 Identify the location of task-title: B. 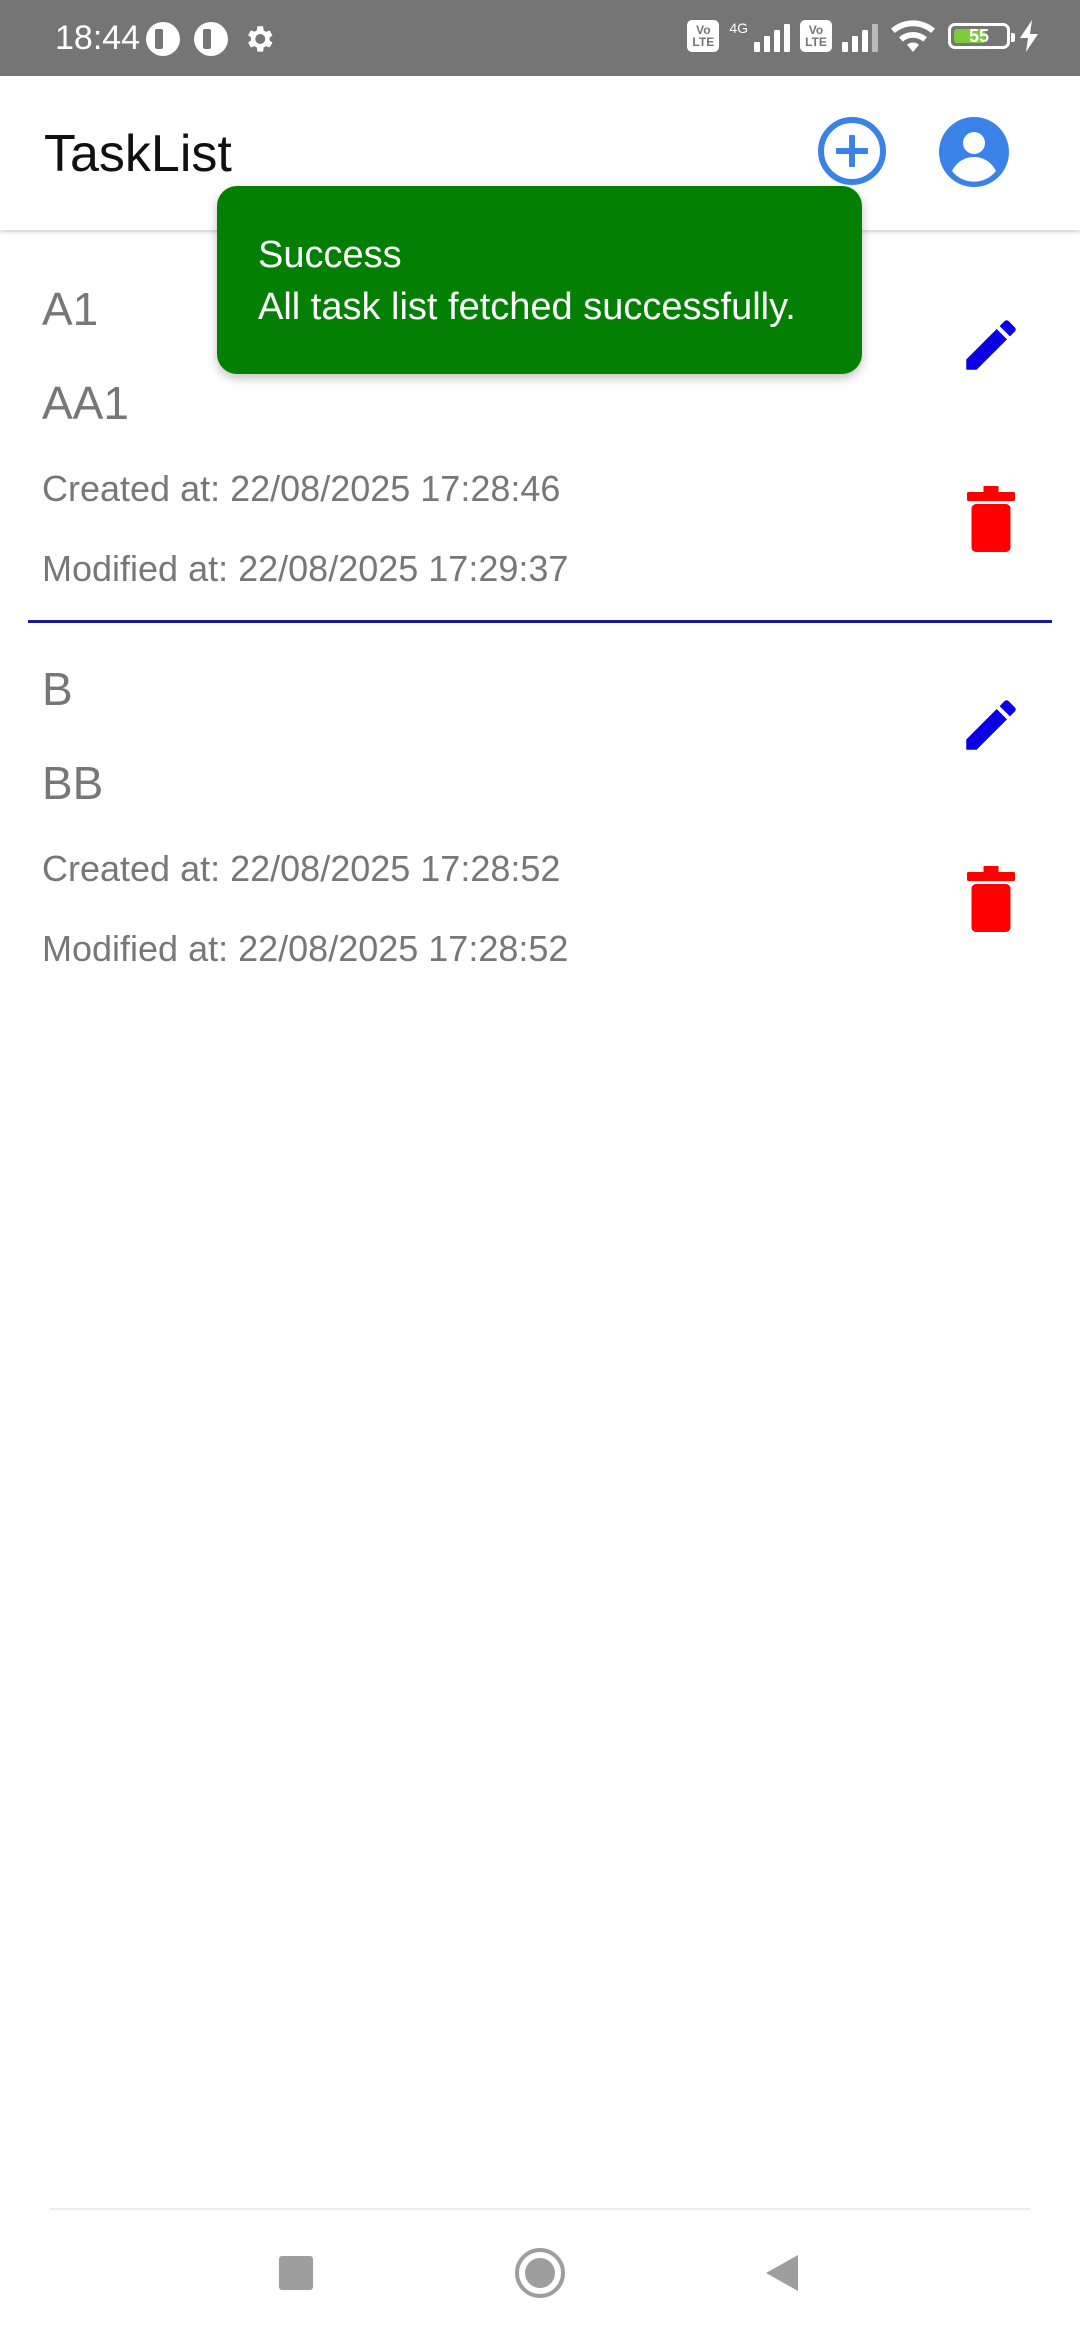
(57, 689).